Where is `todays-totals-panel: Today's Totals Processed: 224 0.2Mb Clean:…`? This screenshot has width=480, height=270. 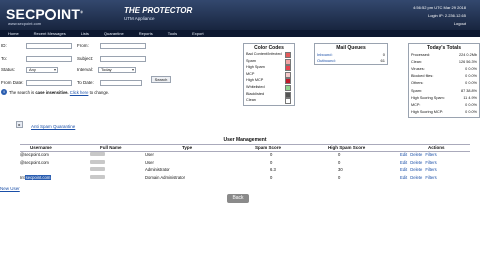
todays-totals-panel: Today's Totals Processed: 224 0.2Mb Clean:… is located at coordinates (444, 80).